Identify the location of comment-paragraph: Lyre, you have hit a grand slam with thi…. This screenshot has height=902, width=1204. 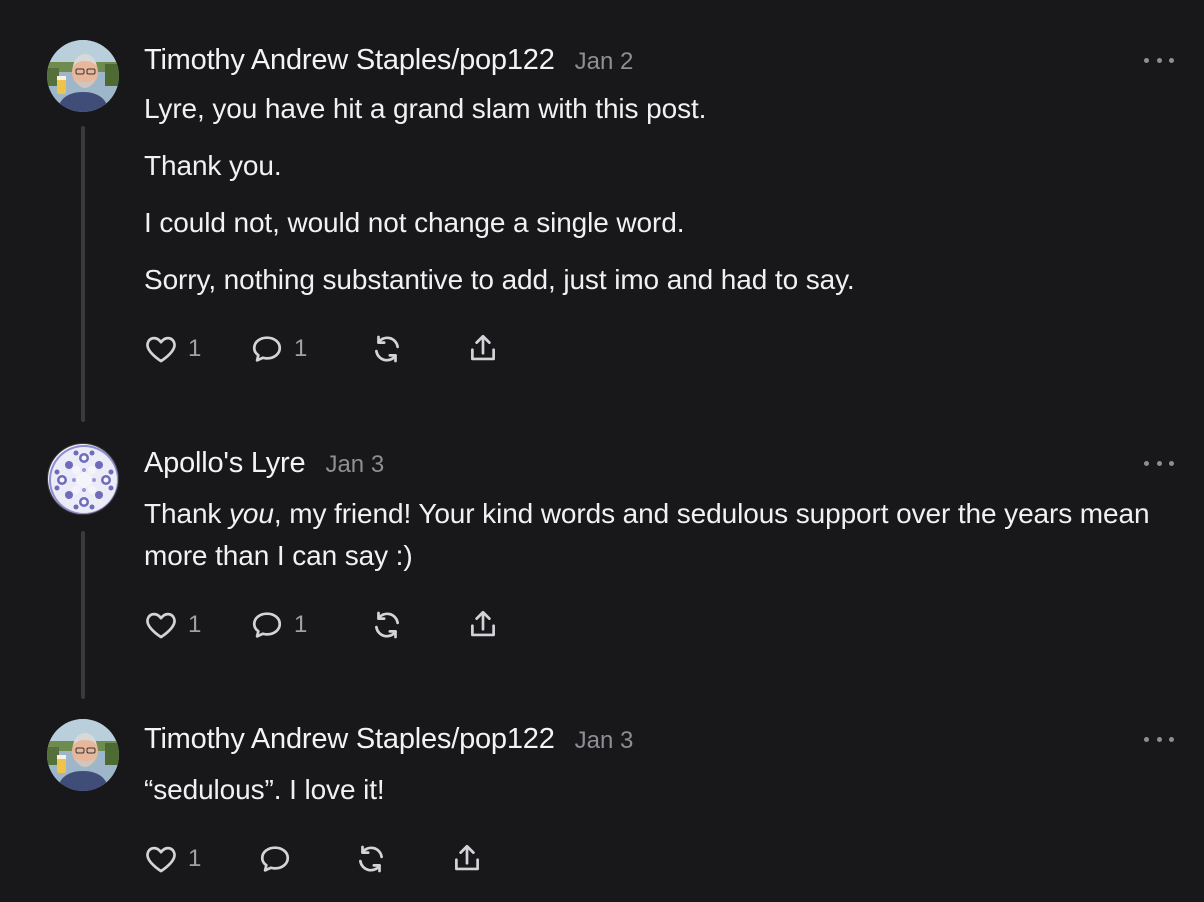
(425, 108).